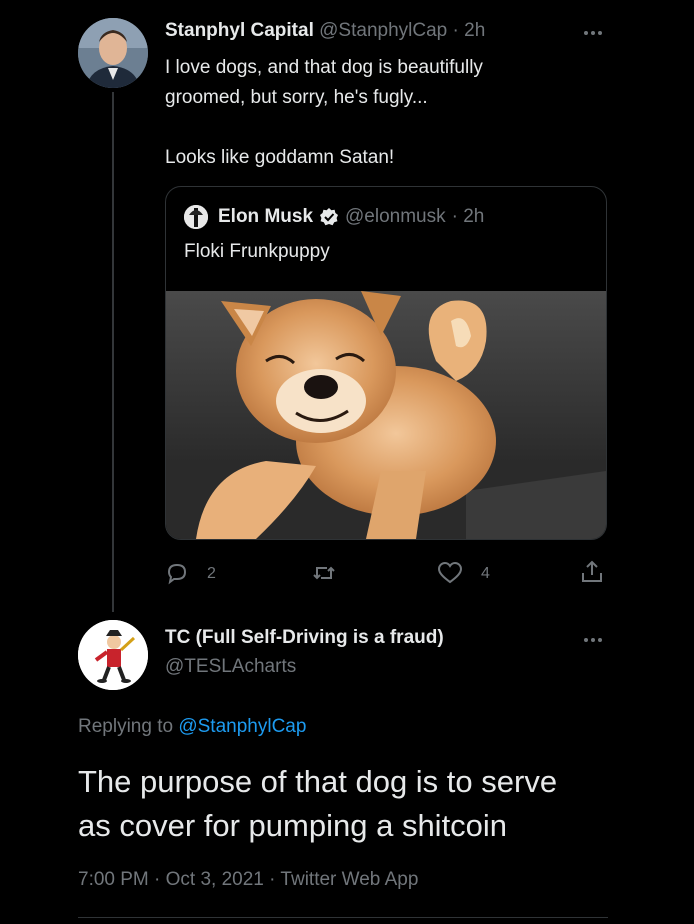  What do you see at coordinates (469, 30) in the screenshot?
I see `tweet-time: · 2h` at bounding box center [469, 30].